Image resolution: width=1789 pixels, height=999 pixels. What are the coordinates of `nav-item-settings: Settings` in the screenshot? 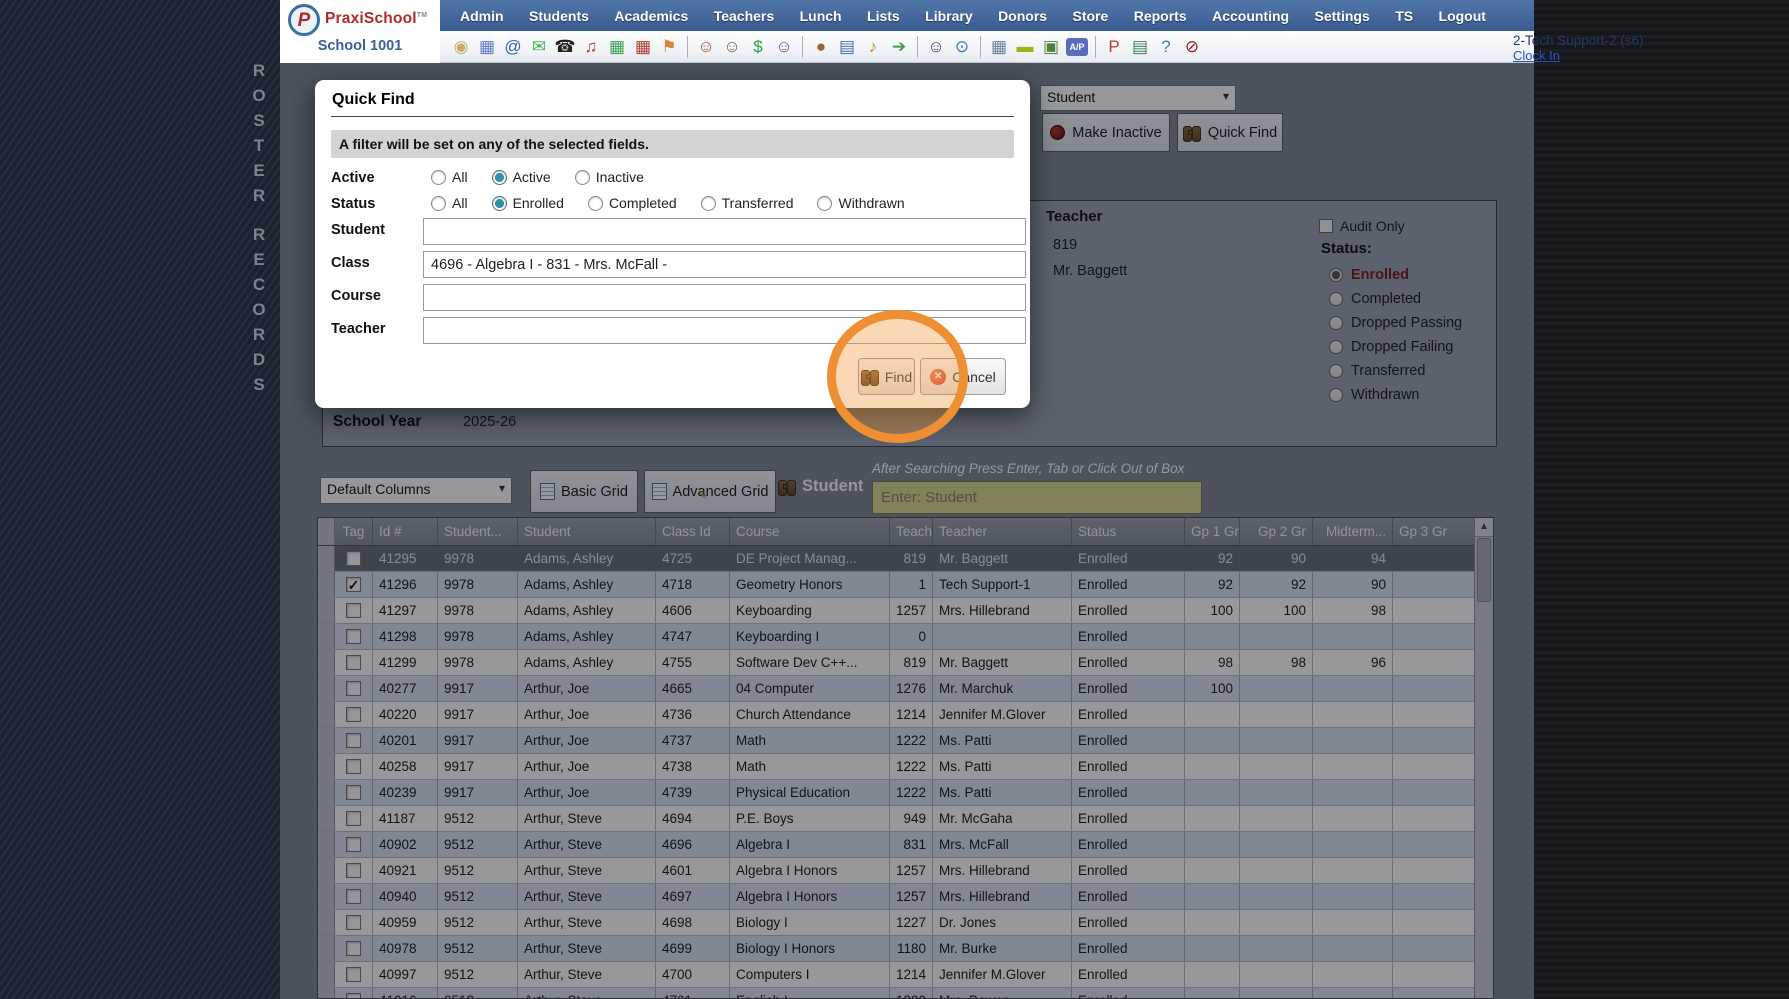 It's located at (1342, 16).